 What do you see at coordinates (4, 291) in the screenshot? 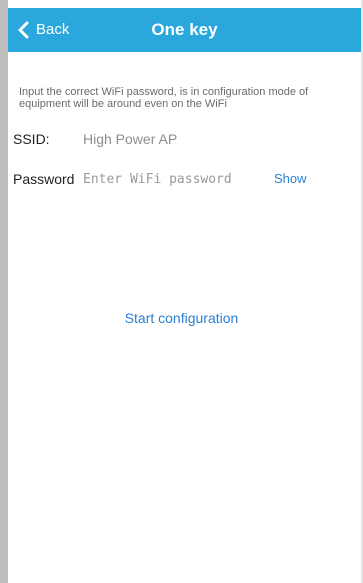
I see `left-edge-bar` at bounding box center [4, 291].